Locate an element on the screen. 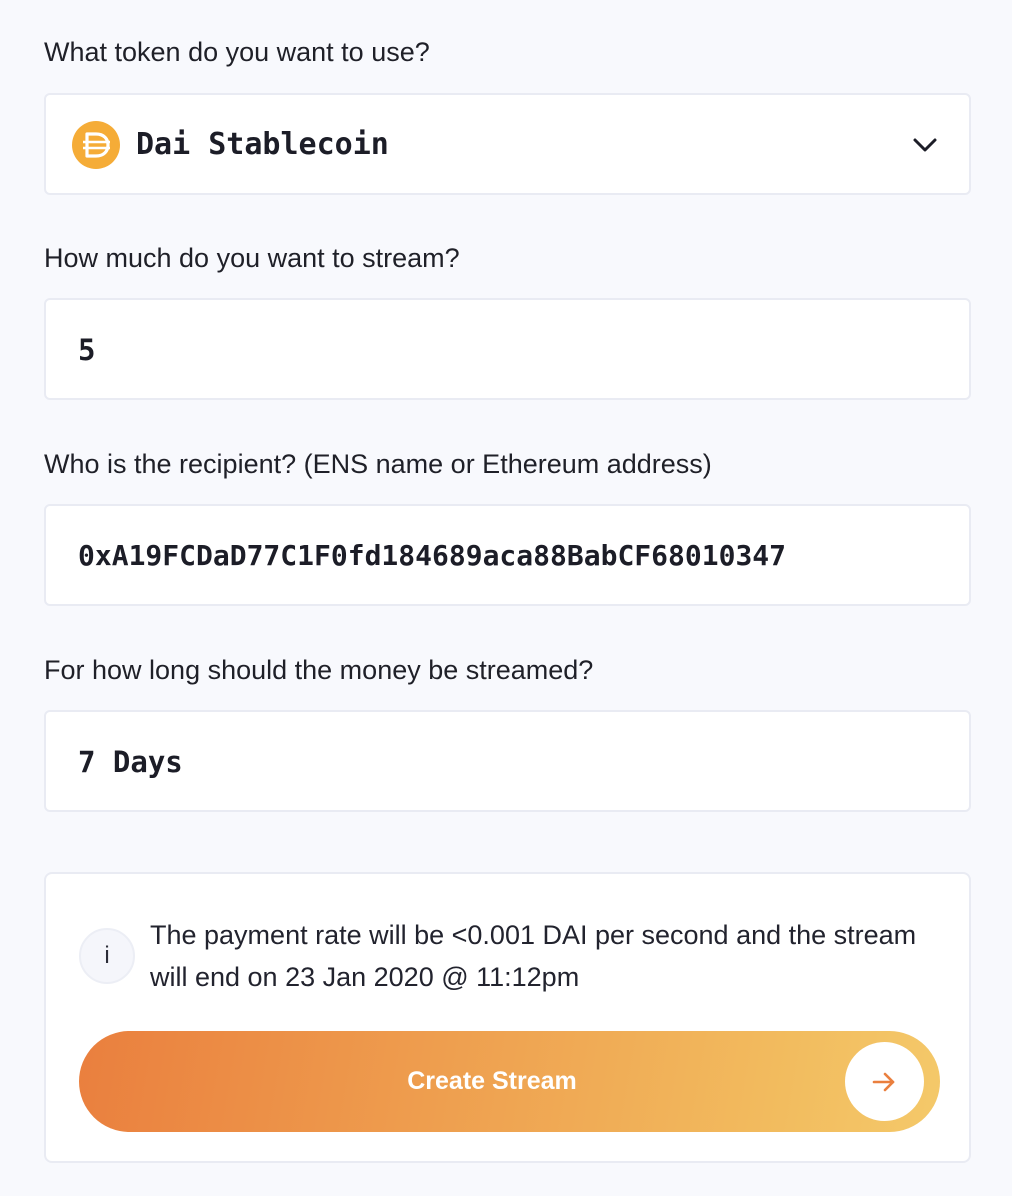  amount-input: 5 is located at coordinates (507, 349).